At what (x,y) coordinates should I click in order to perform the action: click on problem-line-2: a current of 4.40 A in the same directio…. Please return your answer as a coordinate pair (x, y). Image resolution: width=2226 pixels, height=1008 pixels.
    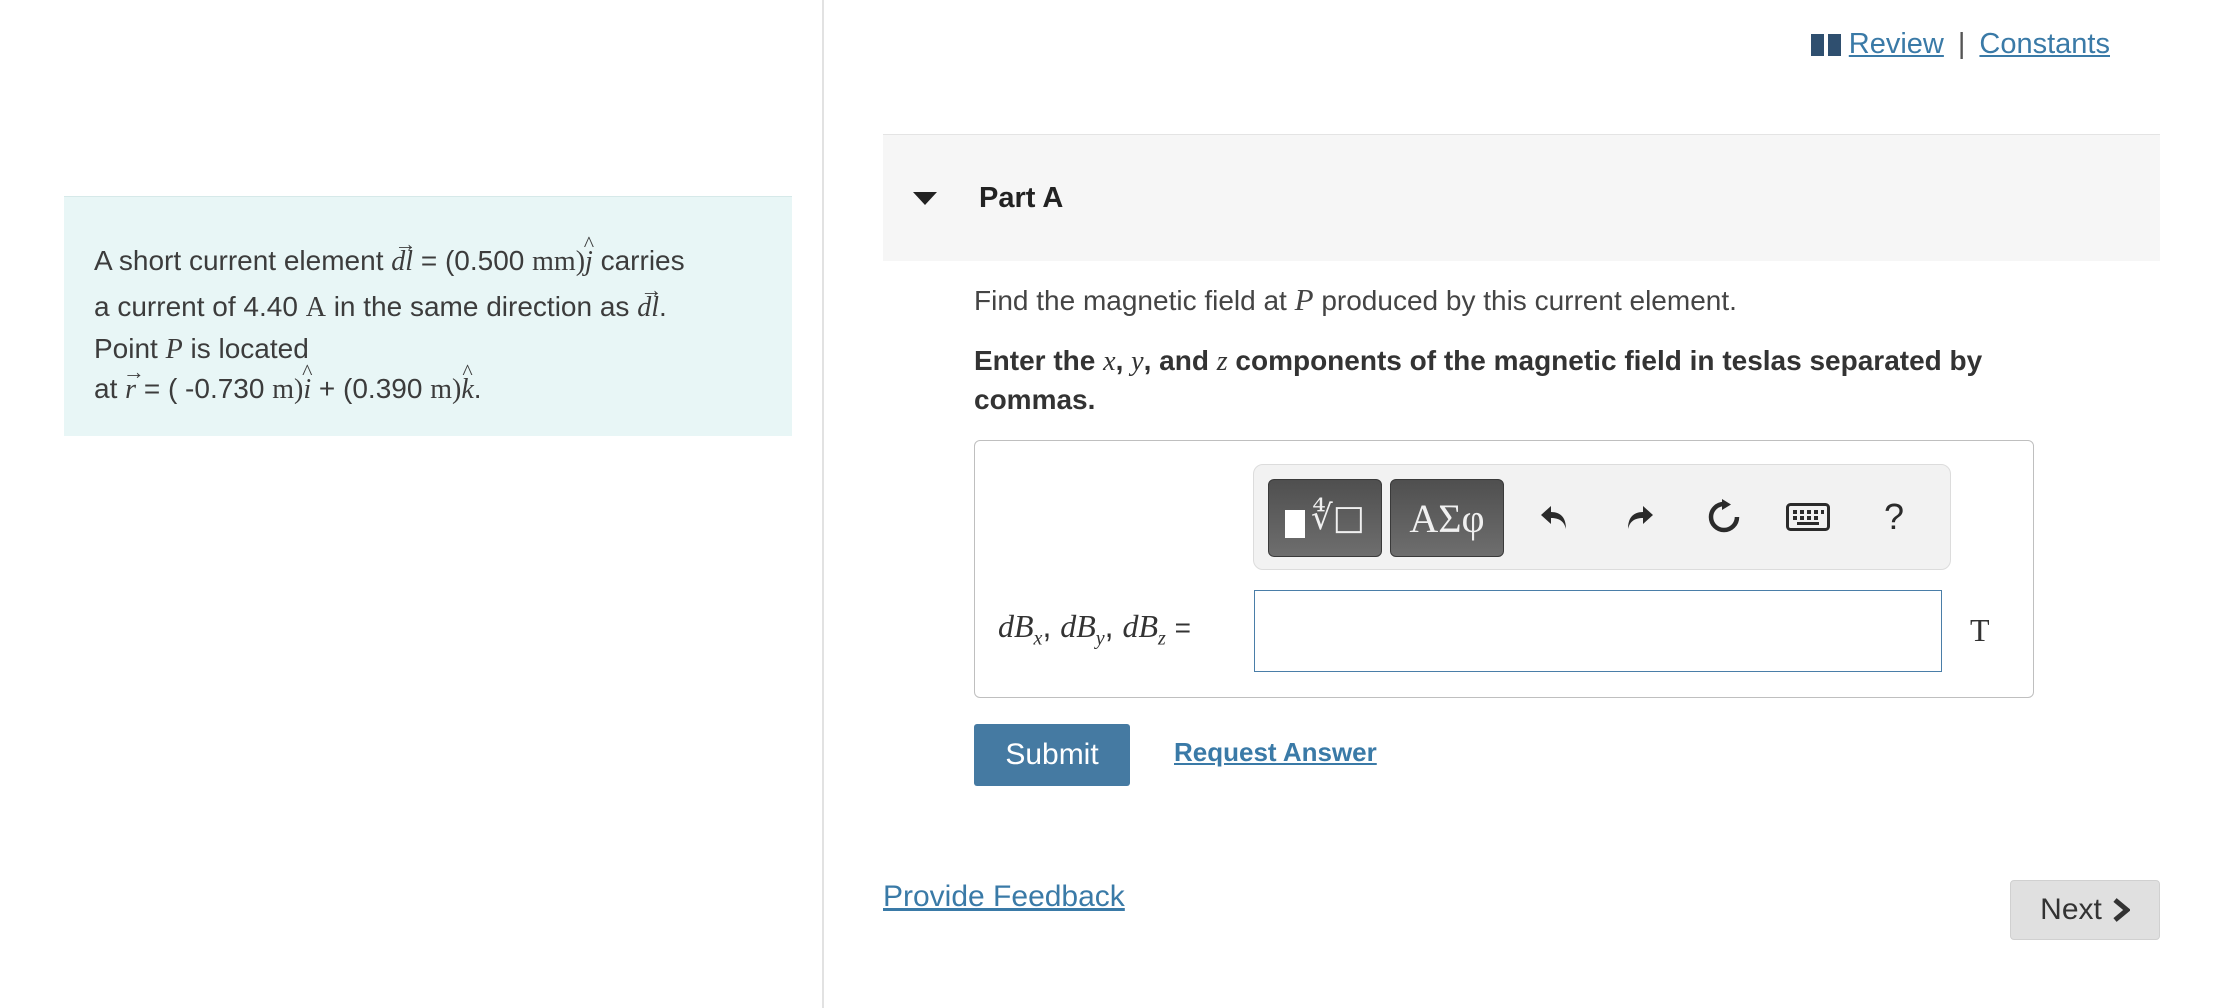
    Looking at the image, I should click on (428, 303).